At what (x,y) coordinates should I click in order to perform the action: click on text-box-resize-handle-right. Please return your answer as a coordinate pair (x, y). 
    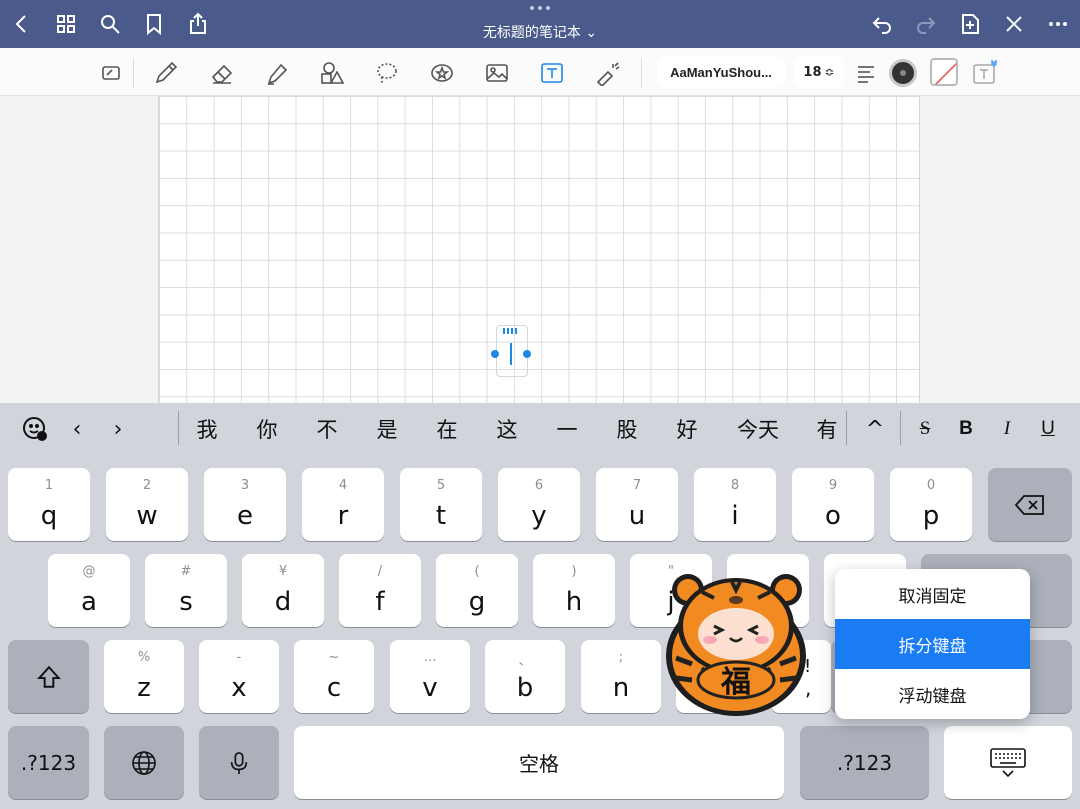
    Looking at the image, I should click on (527, 354).